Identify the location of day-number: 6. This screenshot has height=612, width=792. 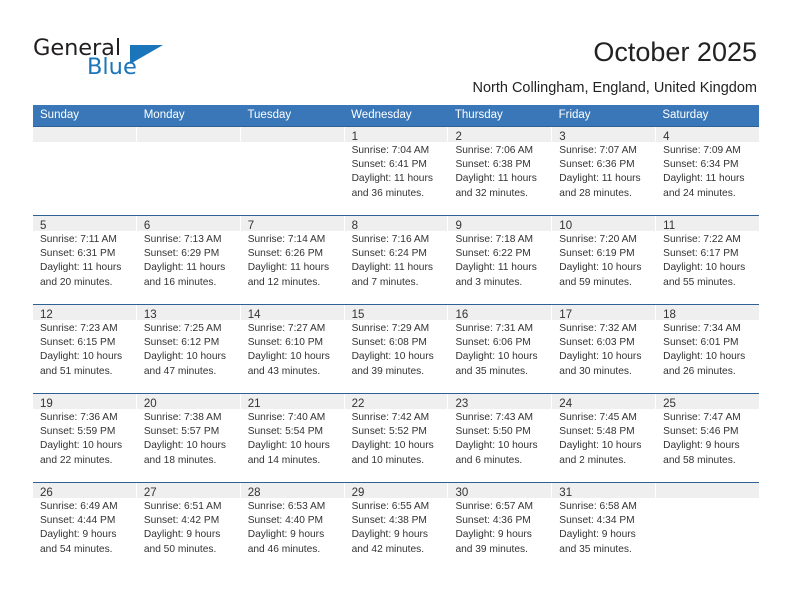
(147, 226).